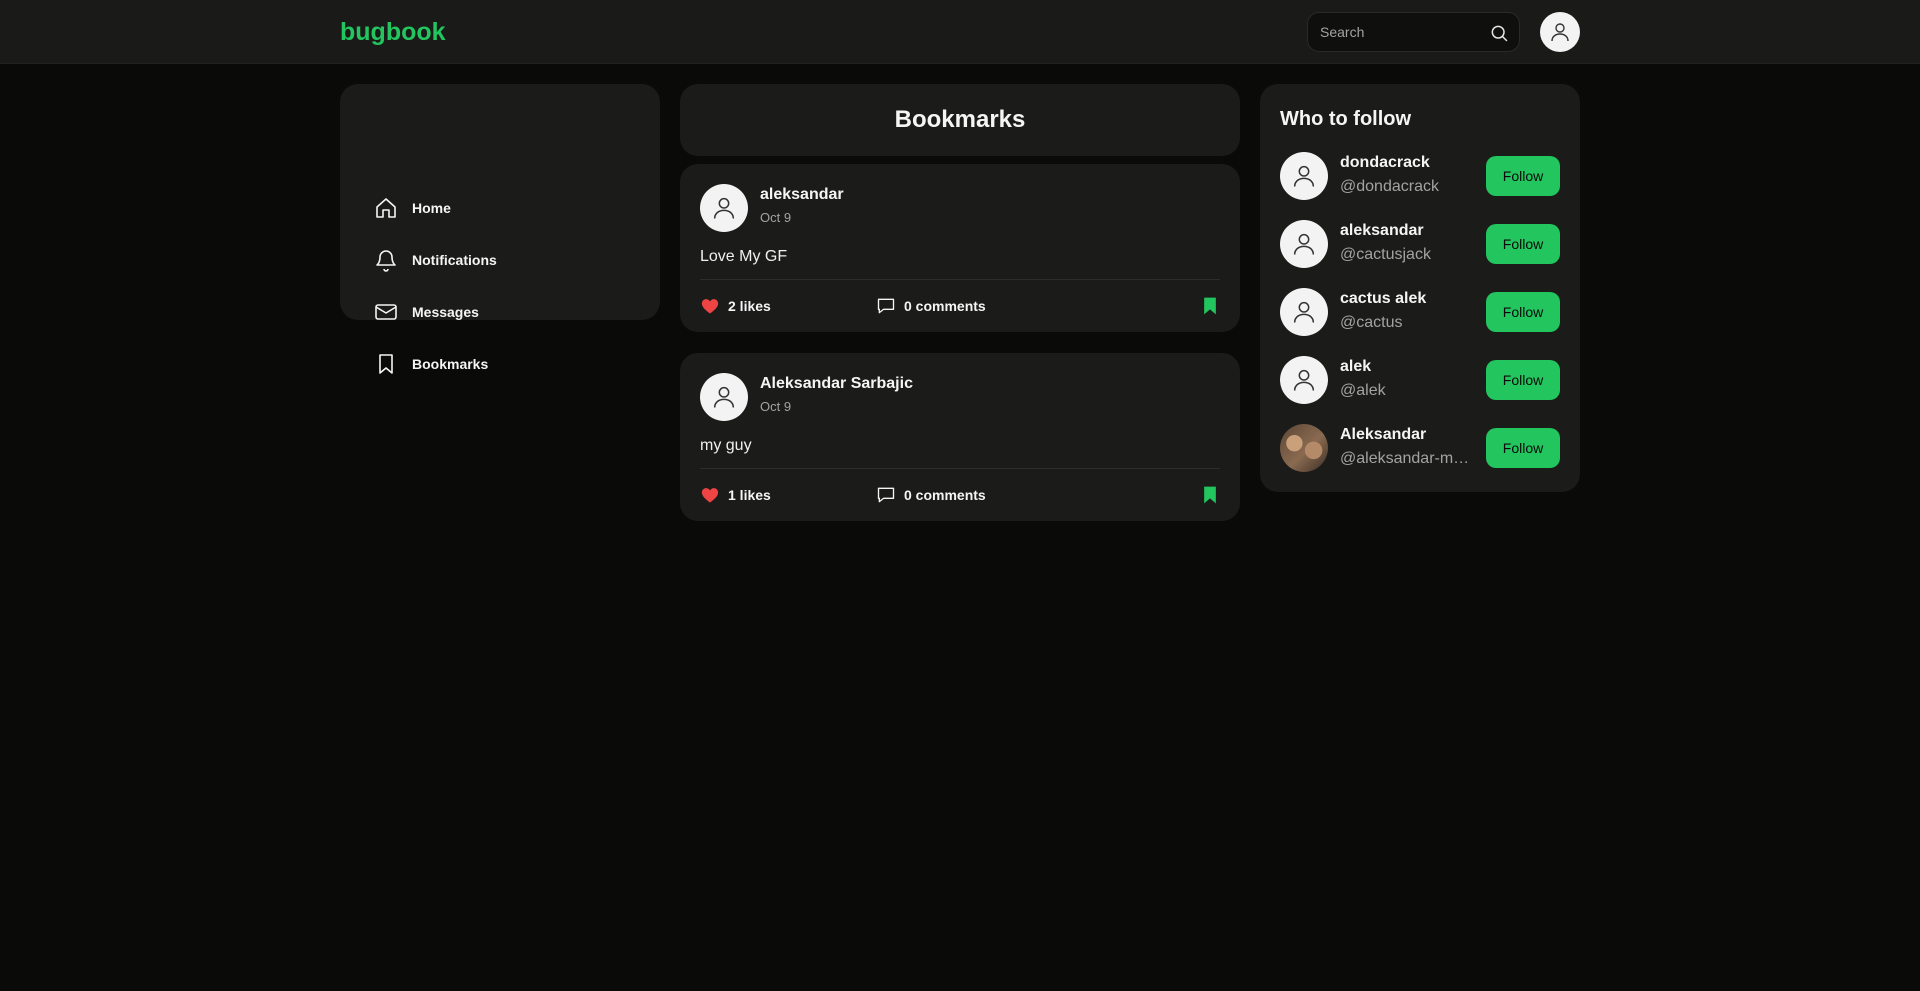  What do you see at coordinates (1499, 33) in the screenshot?
I see `search-icon` at bounding box center [1499, 33].